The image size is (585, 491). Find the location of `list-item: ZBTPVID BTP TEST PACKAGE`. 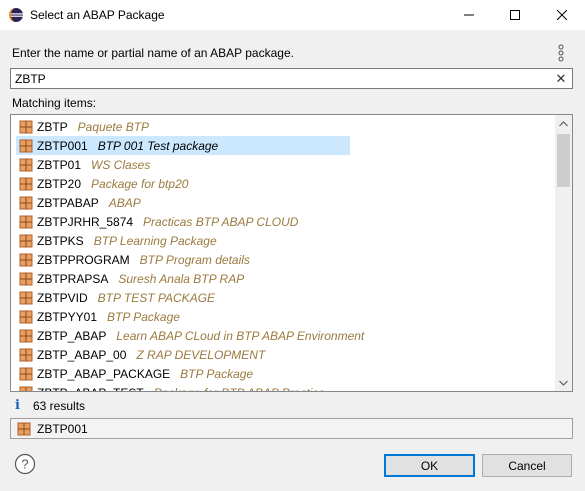

list-item: ZBTPVID BTP TEST PACKAGE is located at coordinates (282, 297).